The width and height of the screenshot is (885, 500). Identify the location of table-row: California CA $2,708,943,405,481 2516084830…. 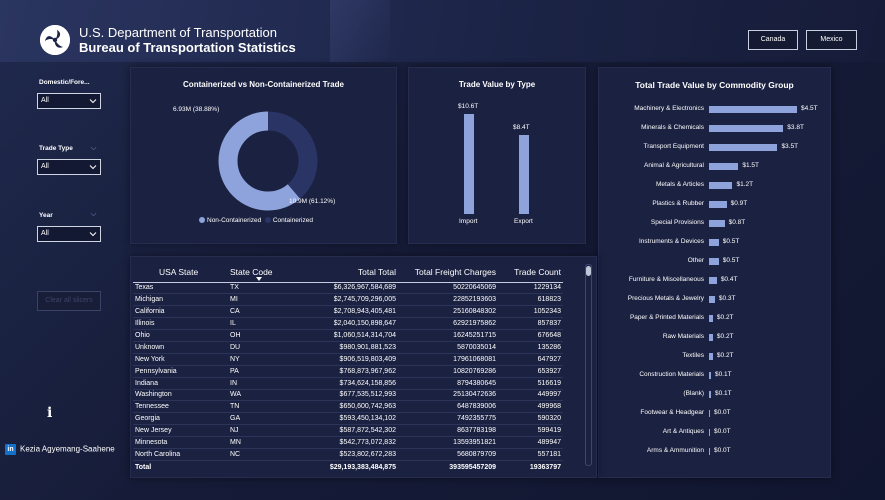
(348, 312).